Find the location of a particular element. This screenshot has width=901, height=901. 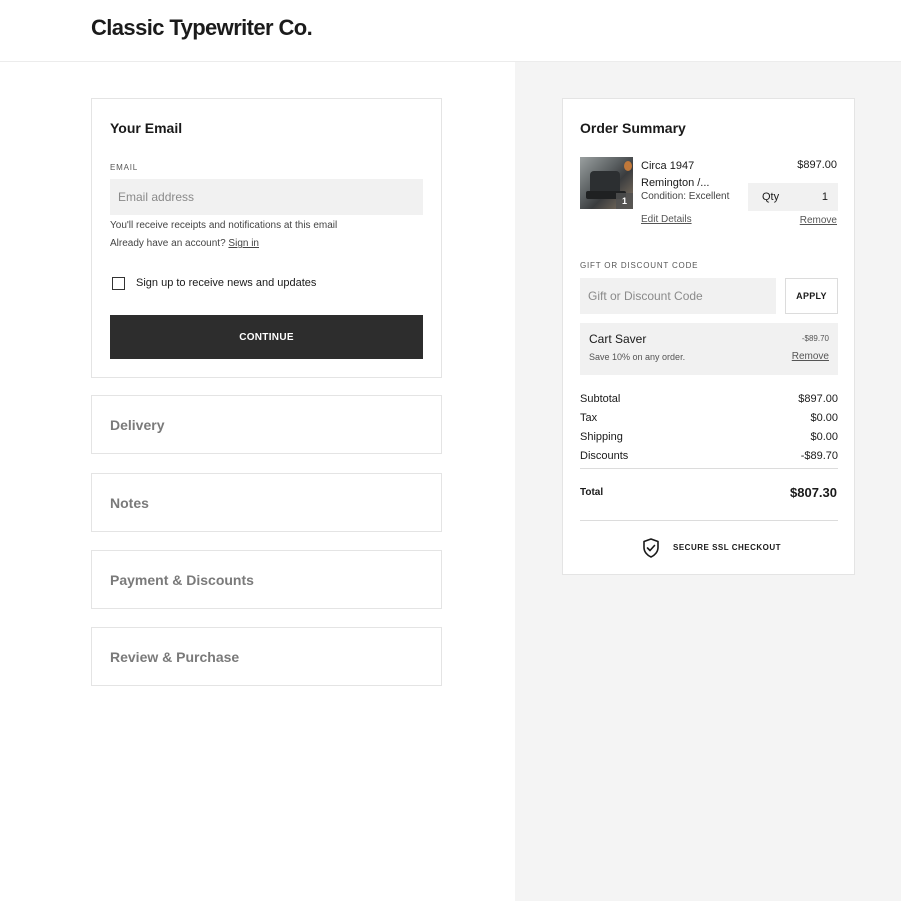

account-prompt-text: Already have an account? is located at coordinates (168, 243).